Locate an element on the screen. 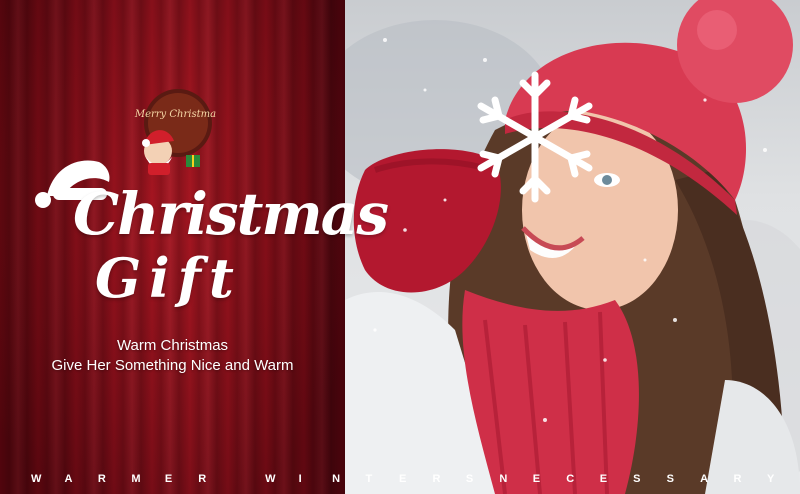 The image size is (800, 494). tagline: WARMER WINTERSNECESSARY is located at coordinates (403, 479).